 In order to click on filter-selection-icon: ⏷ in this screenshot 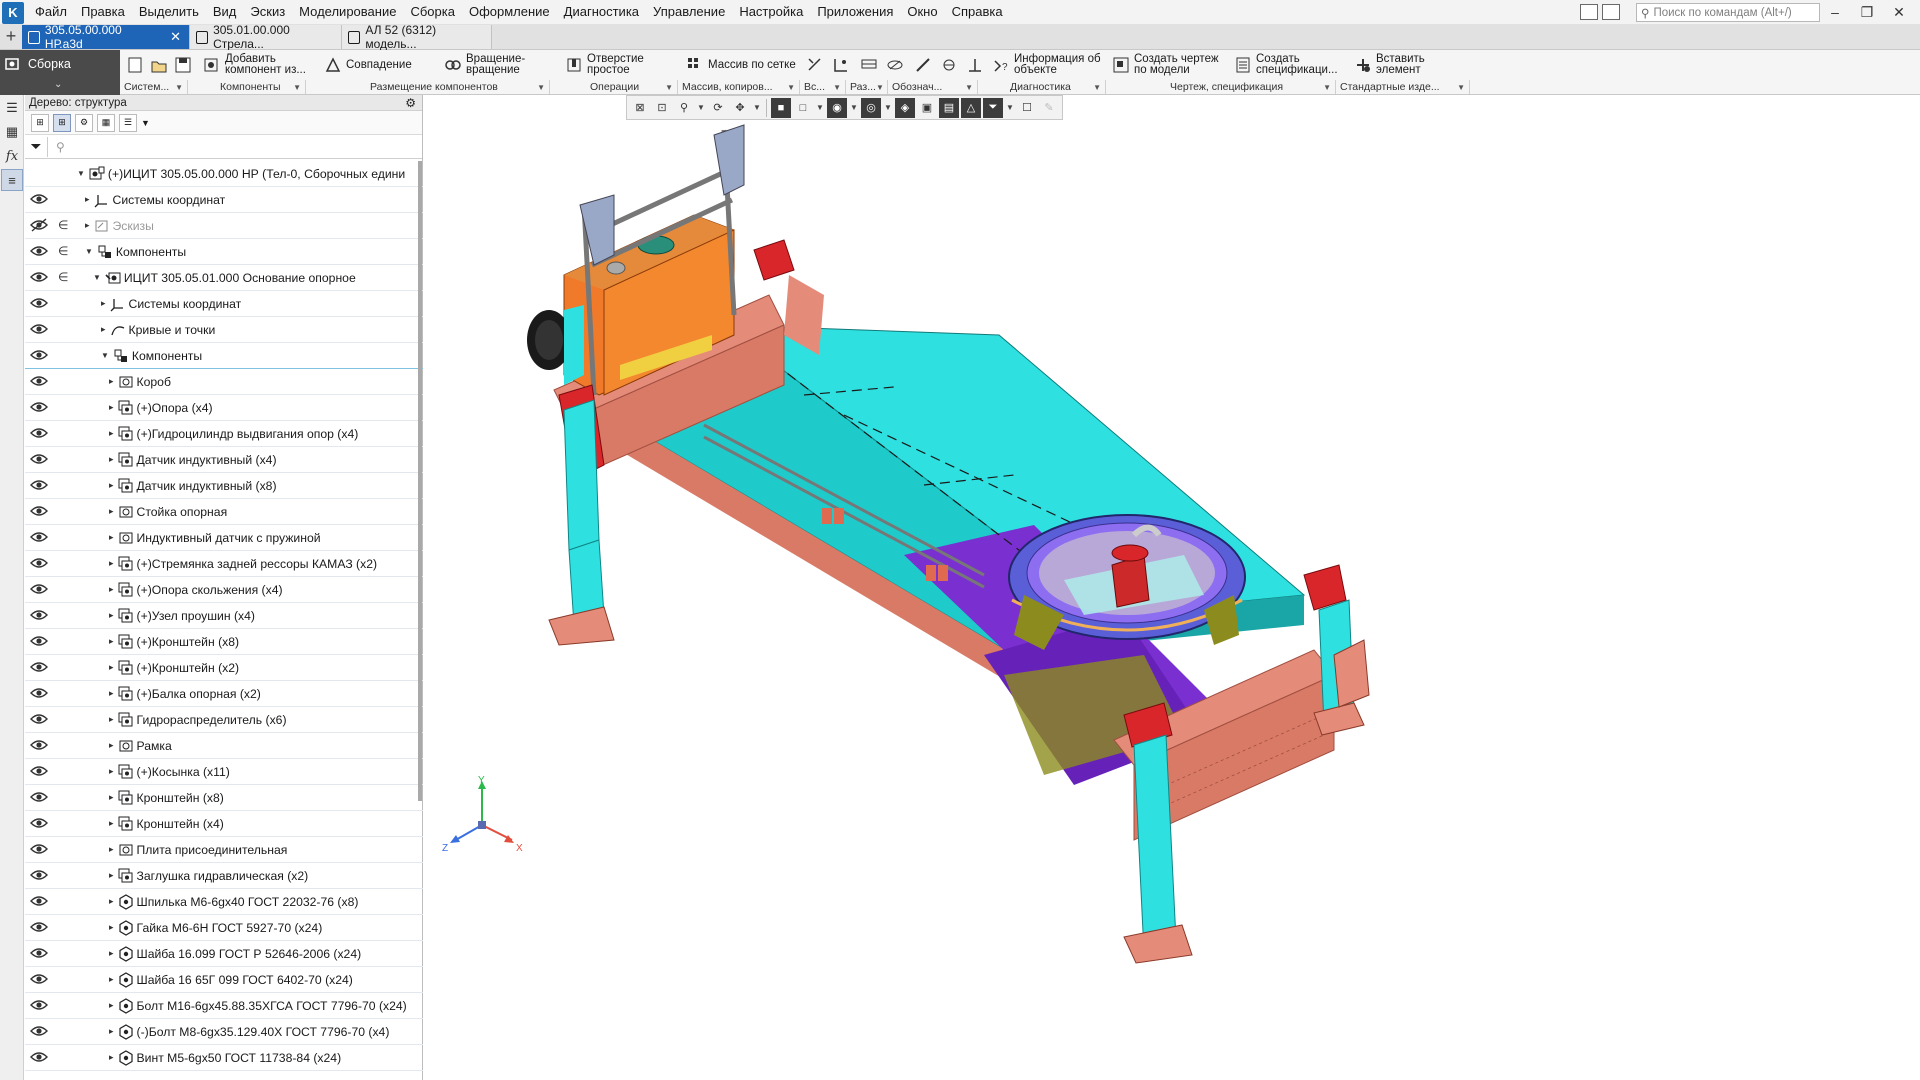, I will do `click(993, 107)`.